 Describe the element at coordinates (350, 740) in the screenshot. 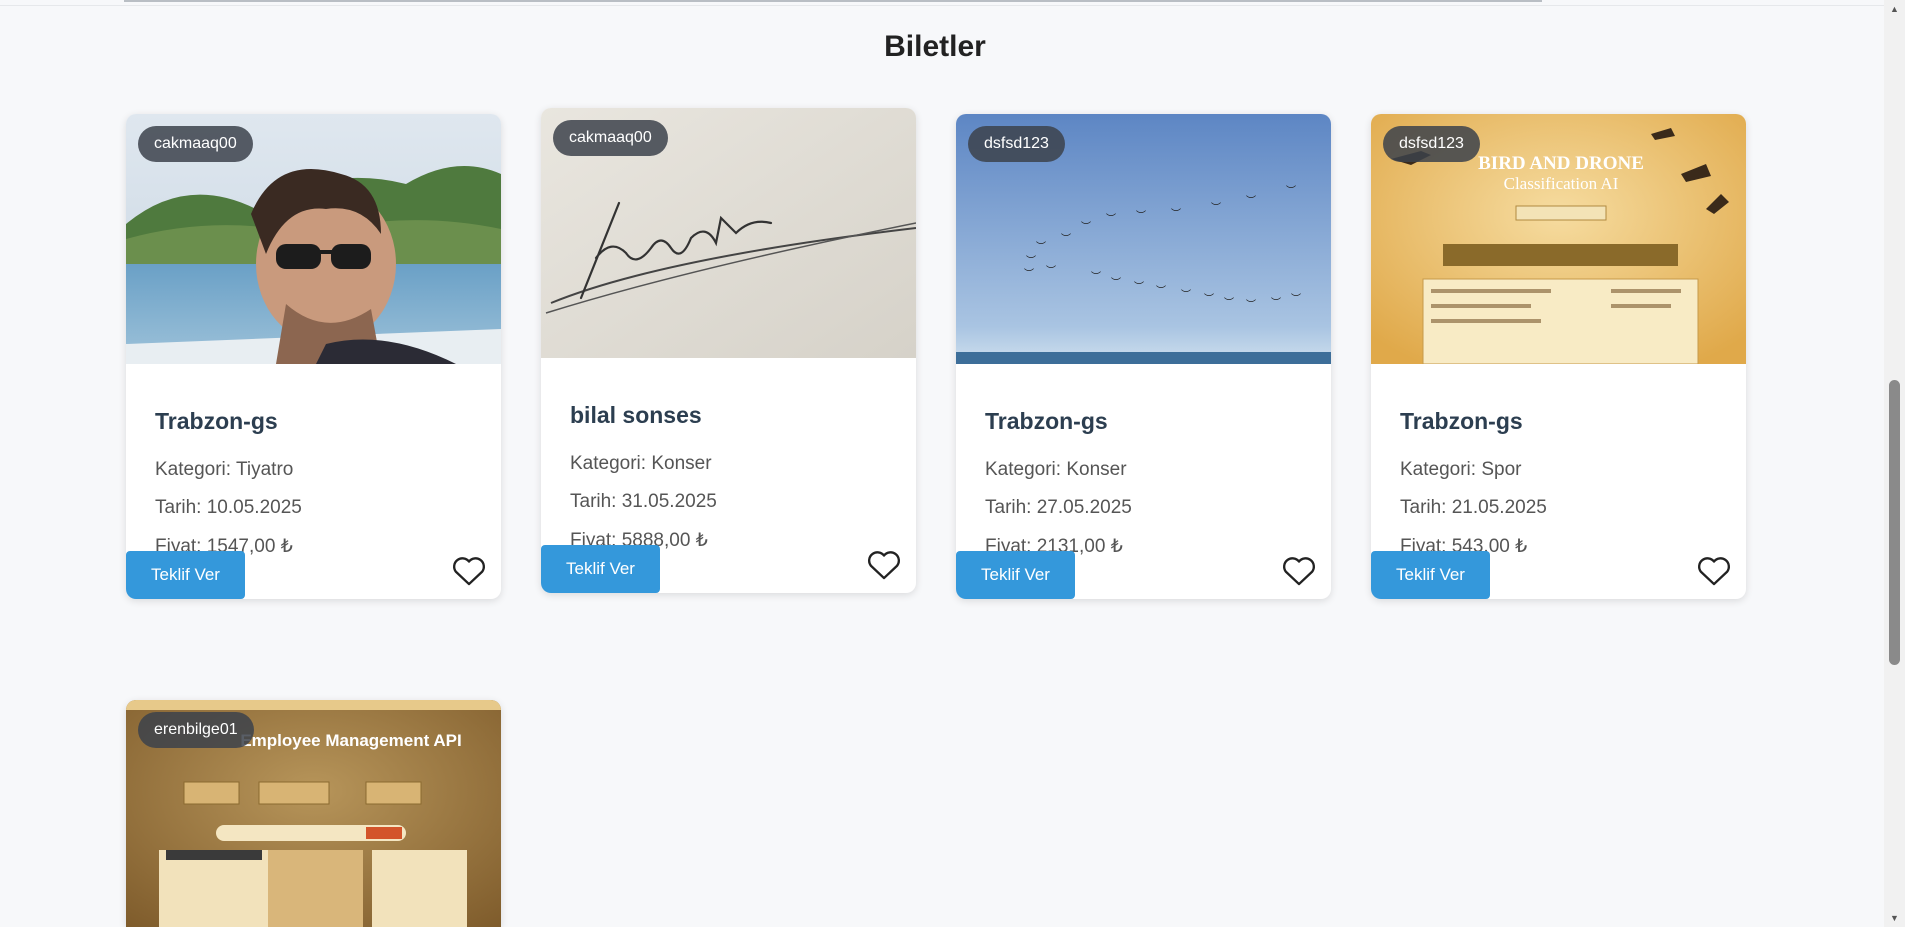

I see `api-image-title: Employee Management API` at that location.